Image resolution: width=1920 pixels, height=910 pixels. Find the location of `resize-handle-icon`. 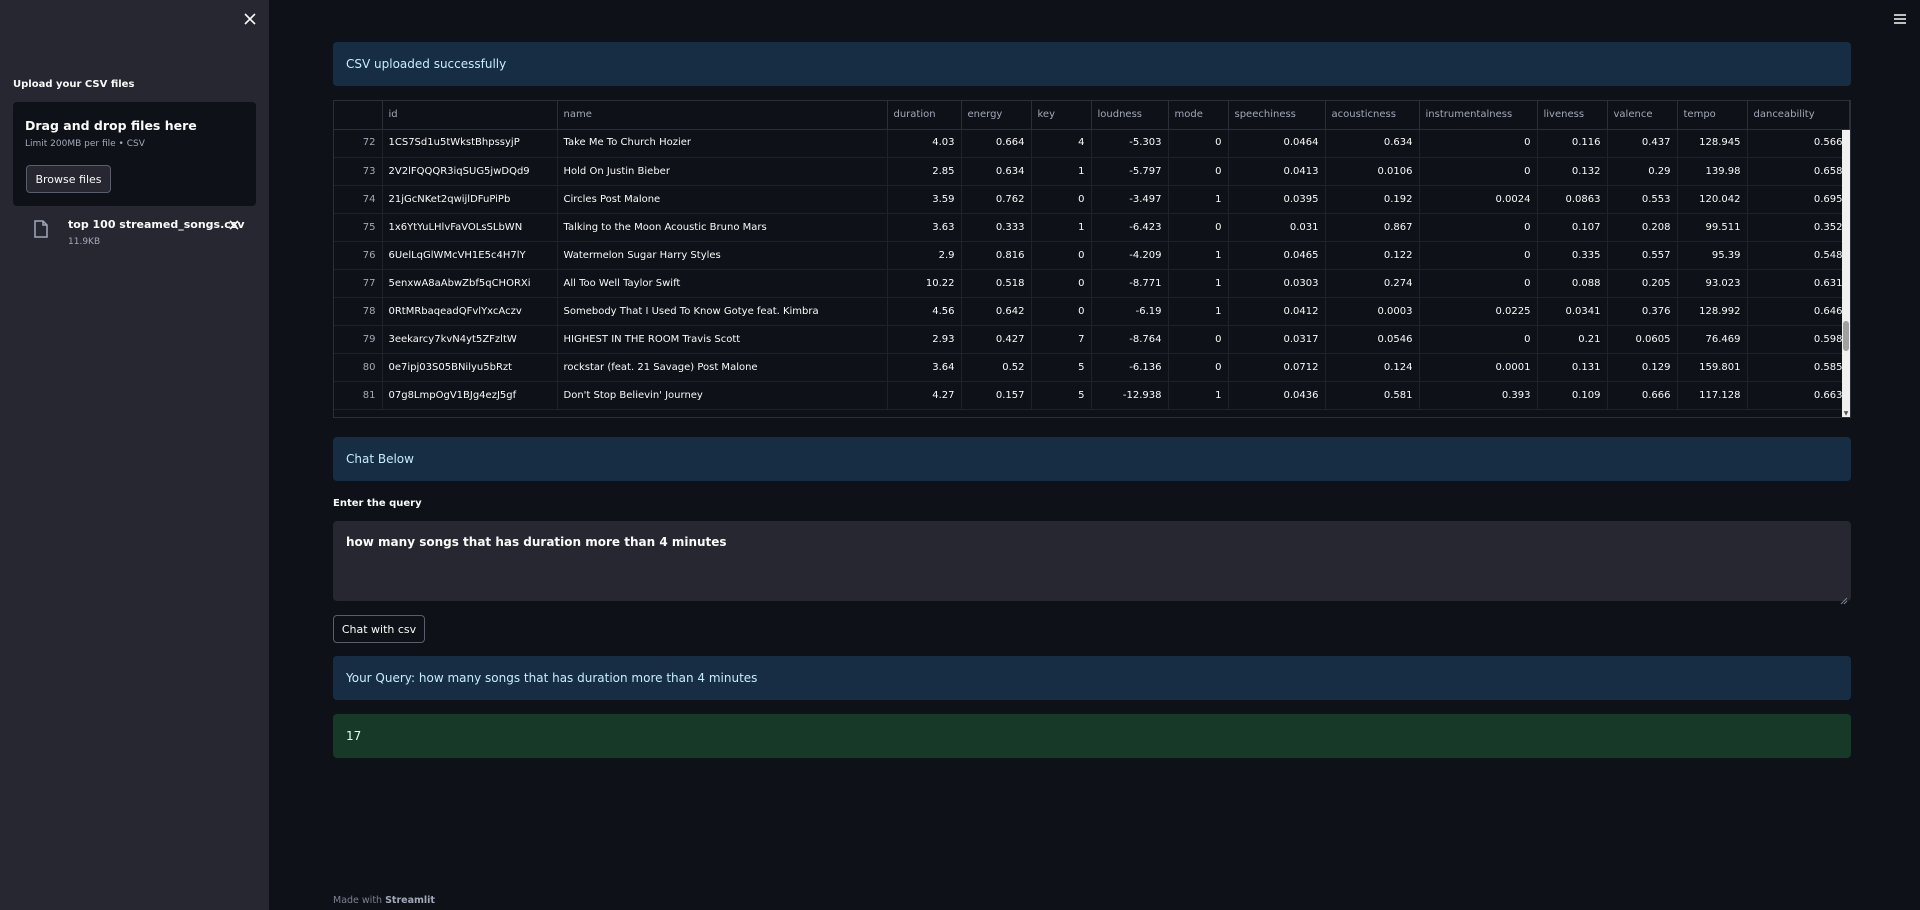

resize-handle-icon is located at coordinates (1844, 597).